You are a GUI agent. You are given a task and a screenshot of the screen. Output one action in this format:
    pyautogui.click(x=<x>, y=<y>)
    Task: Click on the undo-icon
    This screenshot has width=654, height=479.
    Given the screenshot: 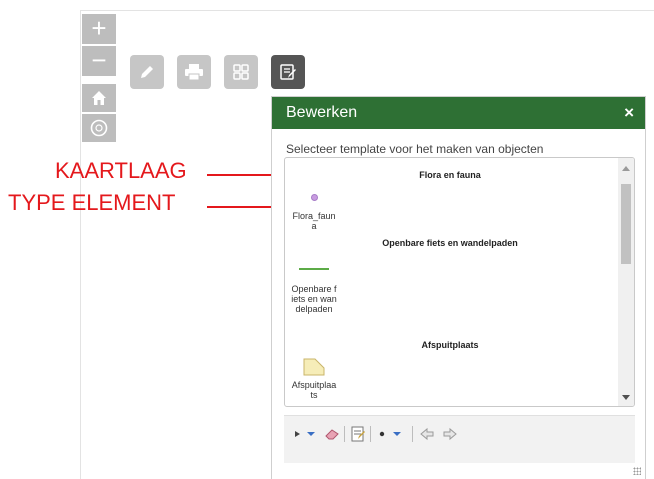 What is the action you would take?
    pyautogui.click(x=427, y=434)
    